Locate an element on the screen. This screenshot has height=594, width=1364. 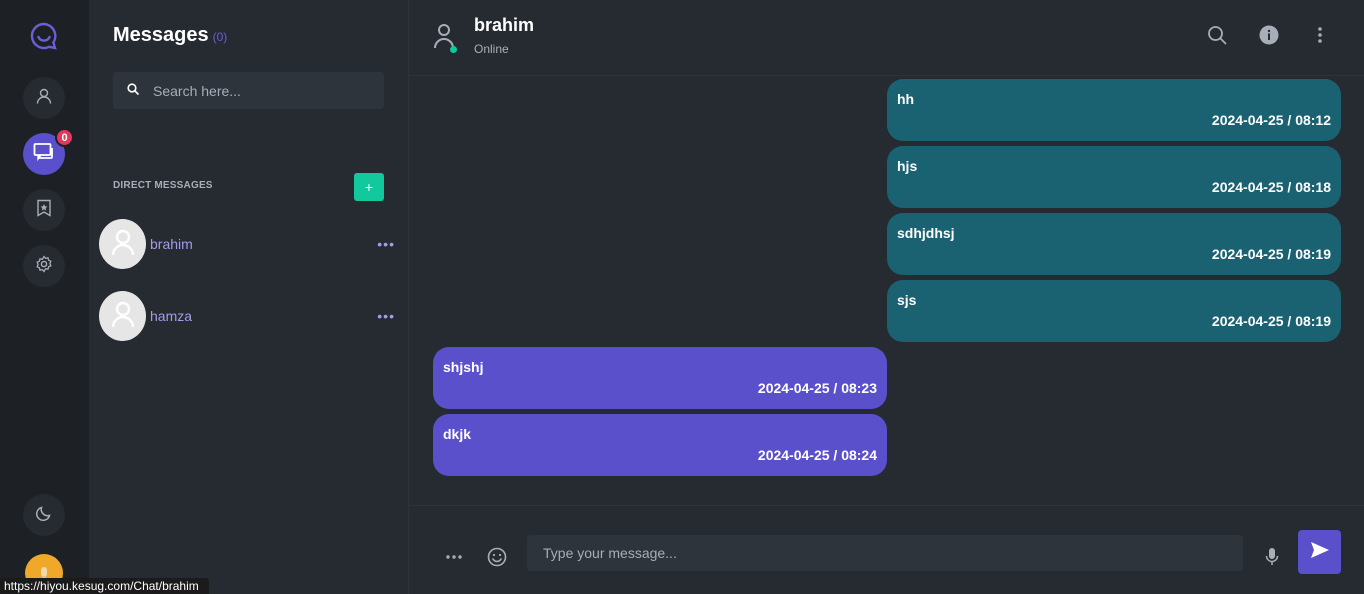
search-input is located at coordinates (263, 90).